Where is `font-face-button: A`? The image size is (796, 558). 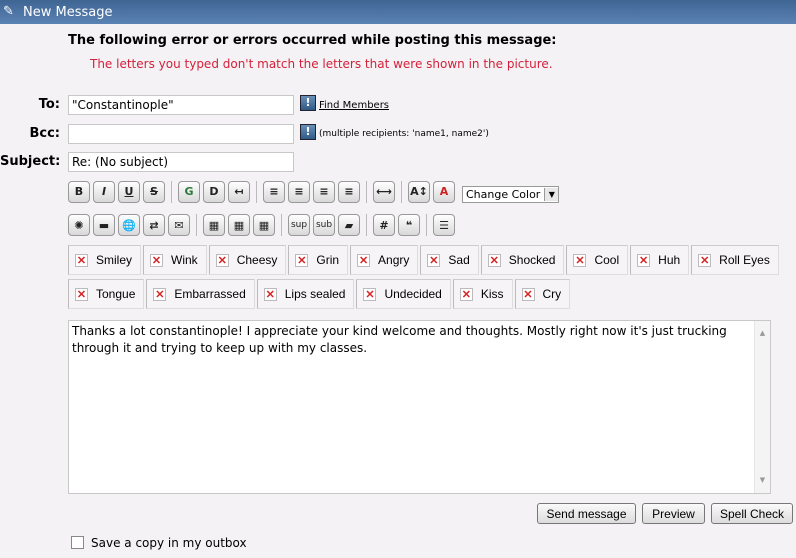 font-face-button: A is located at coordinates (444, 191).